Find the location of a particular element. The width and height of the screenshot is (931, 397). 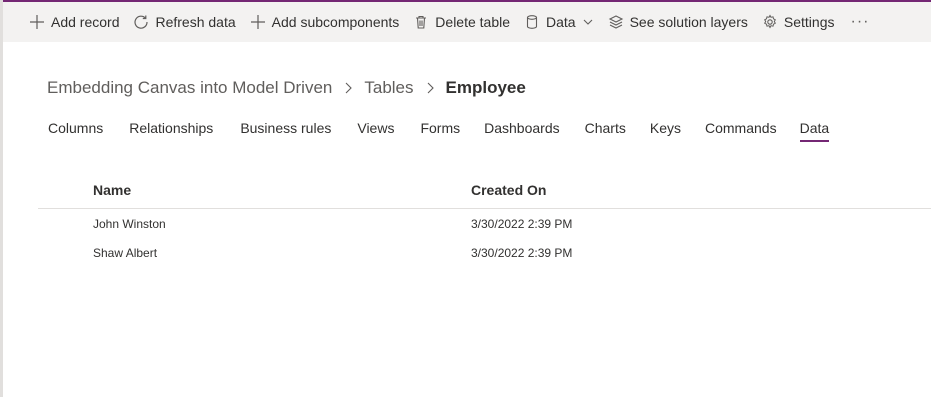

tab-business-rules: Business rules is located at coordinates (285, 128).